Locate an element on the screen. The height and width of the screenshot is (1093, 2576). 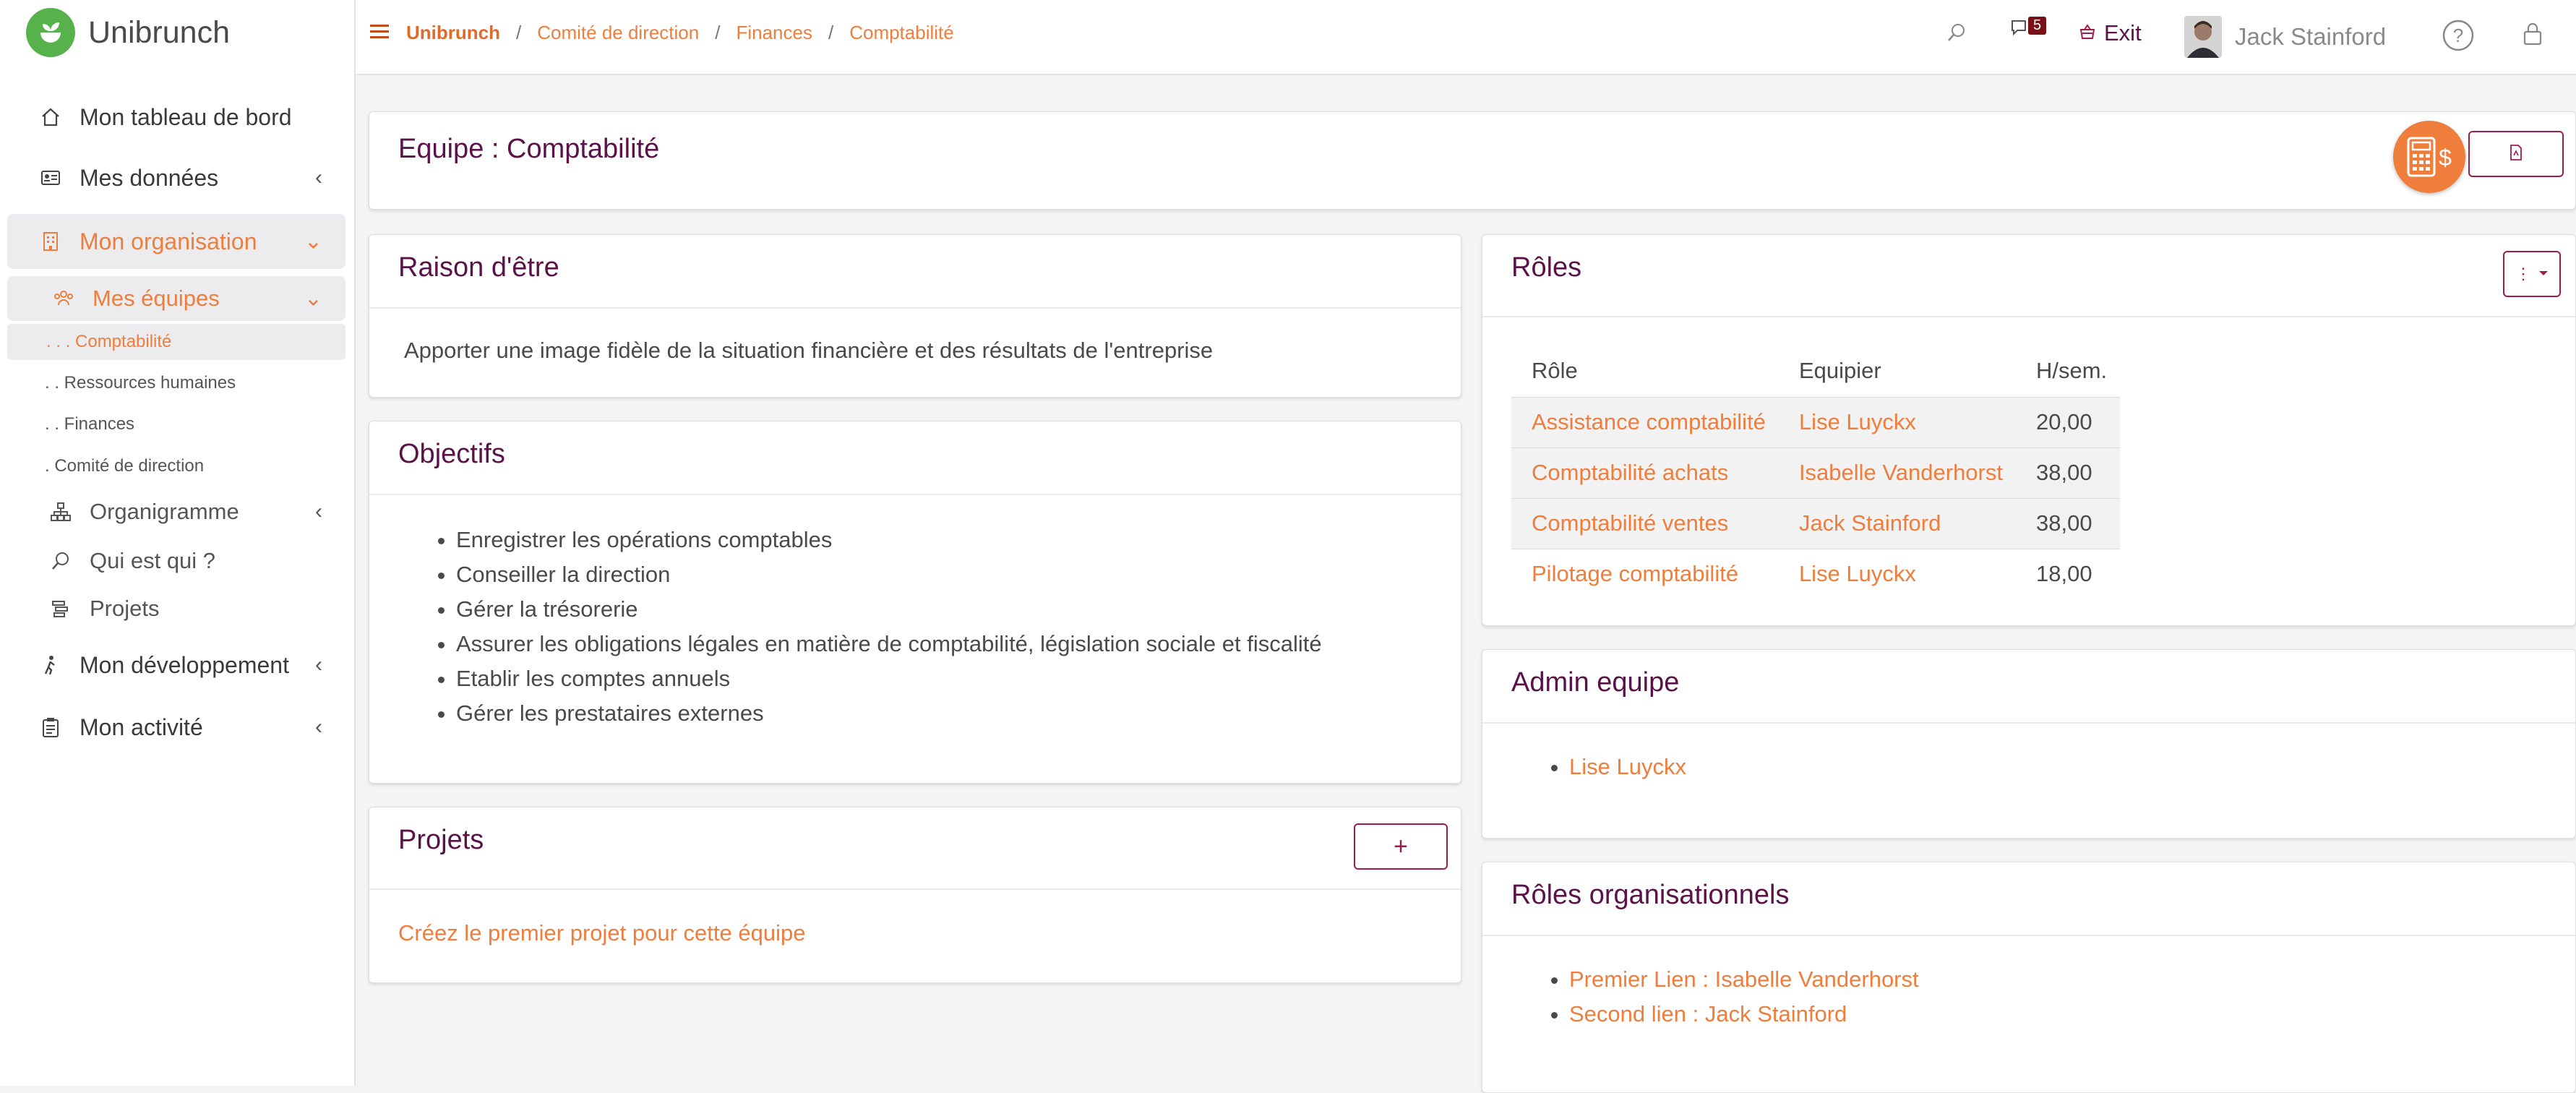
notification-badge: 5 is located at coordinates (2038, 26).